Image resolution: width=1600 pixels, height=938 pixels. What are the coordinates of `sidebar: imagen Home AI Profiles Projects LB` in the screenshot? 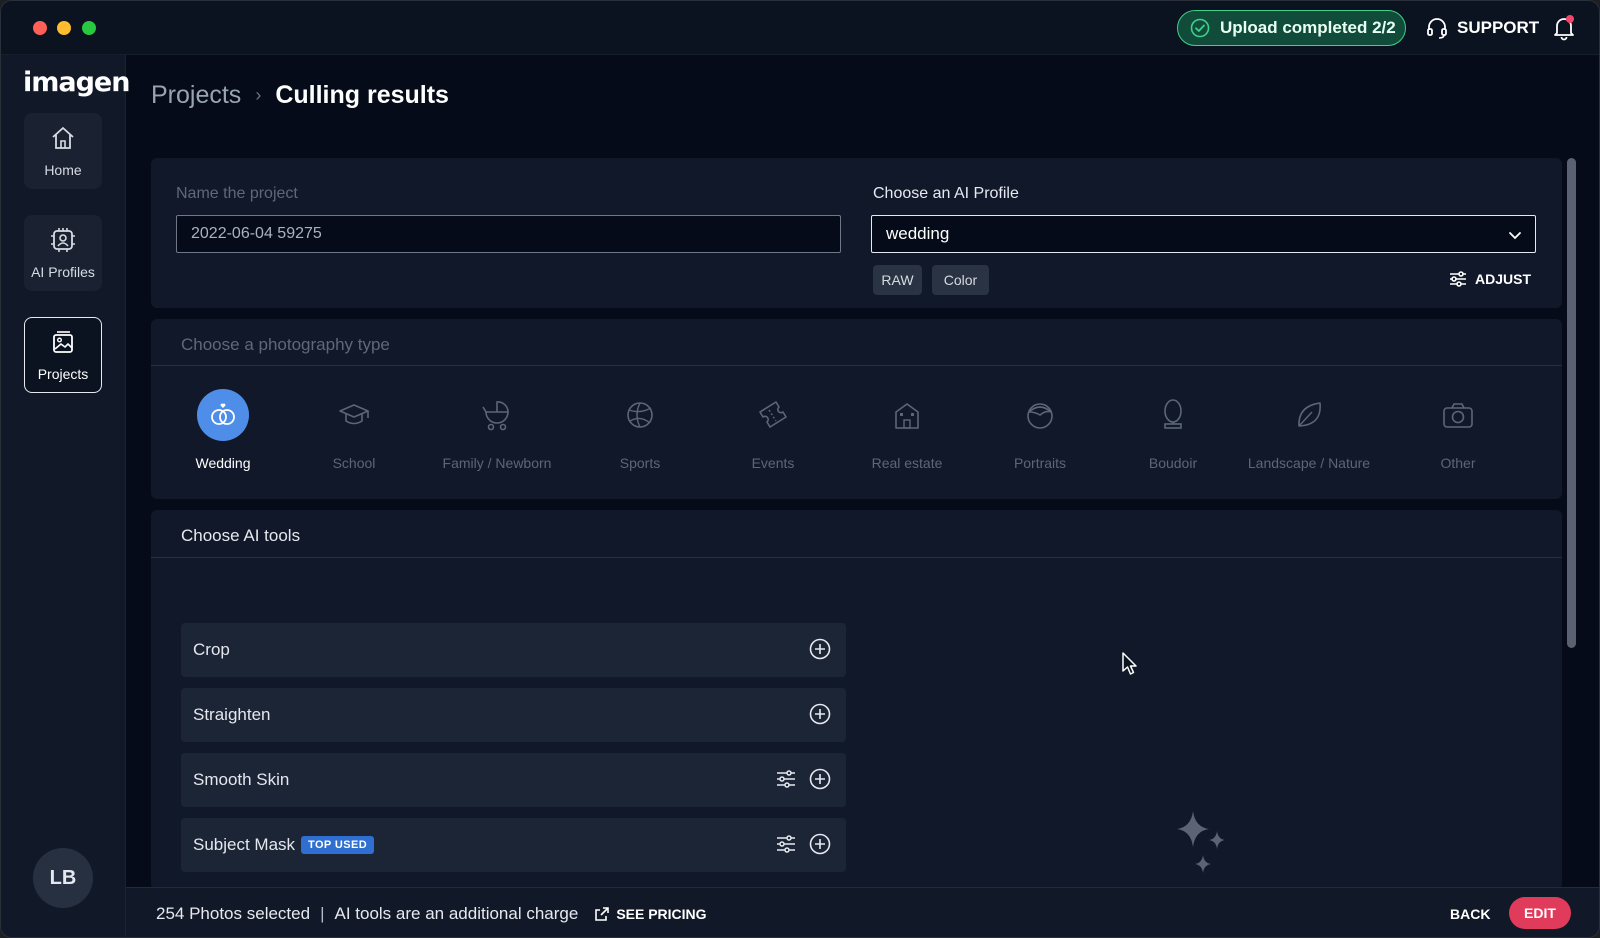 It's located at (65, 496).